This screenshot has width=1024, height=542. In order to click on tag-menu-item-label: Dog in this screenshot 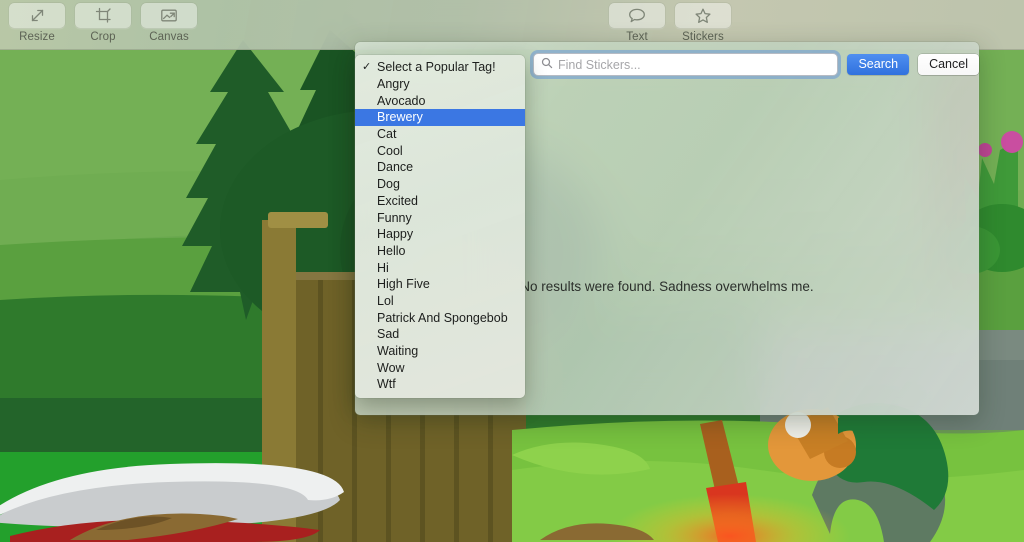, I will do `click(388, 184)`.